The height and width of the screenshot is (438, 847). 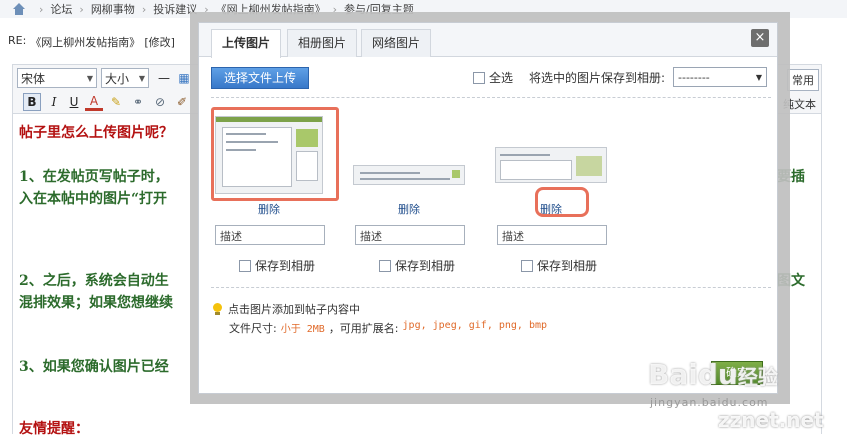 I want to click on album-select: -------- ▼, so click(x=720, y=77).